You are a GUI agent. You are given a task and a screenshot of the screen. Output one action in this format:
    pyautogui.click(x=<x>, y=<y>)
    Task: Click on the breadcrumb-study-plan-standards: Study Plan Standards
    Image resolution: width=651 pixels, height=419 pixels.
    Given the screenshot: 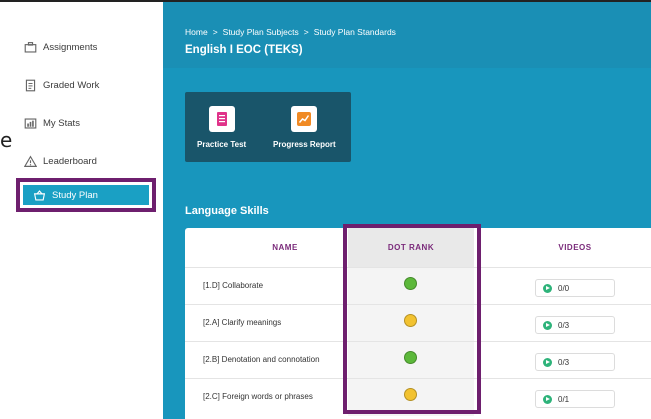 What is the action you would take?
    pyautogui.click(x=355, y=32)
    